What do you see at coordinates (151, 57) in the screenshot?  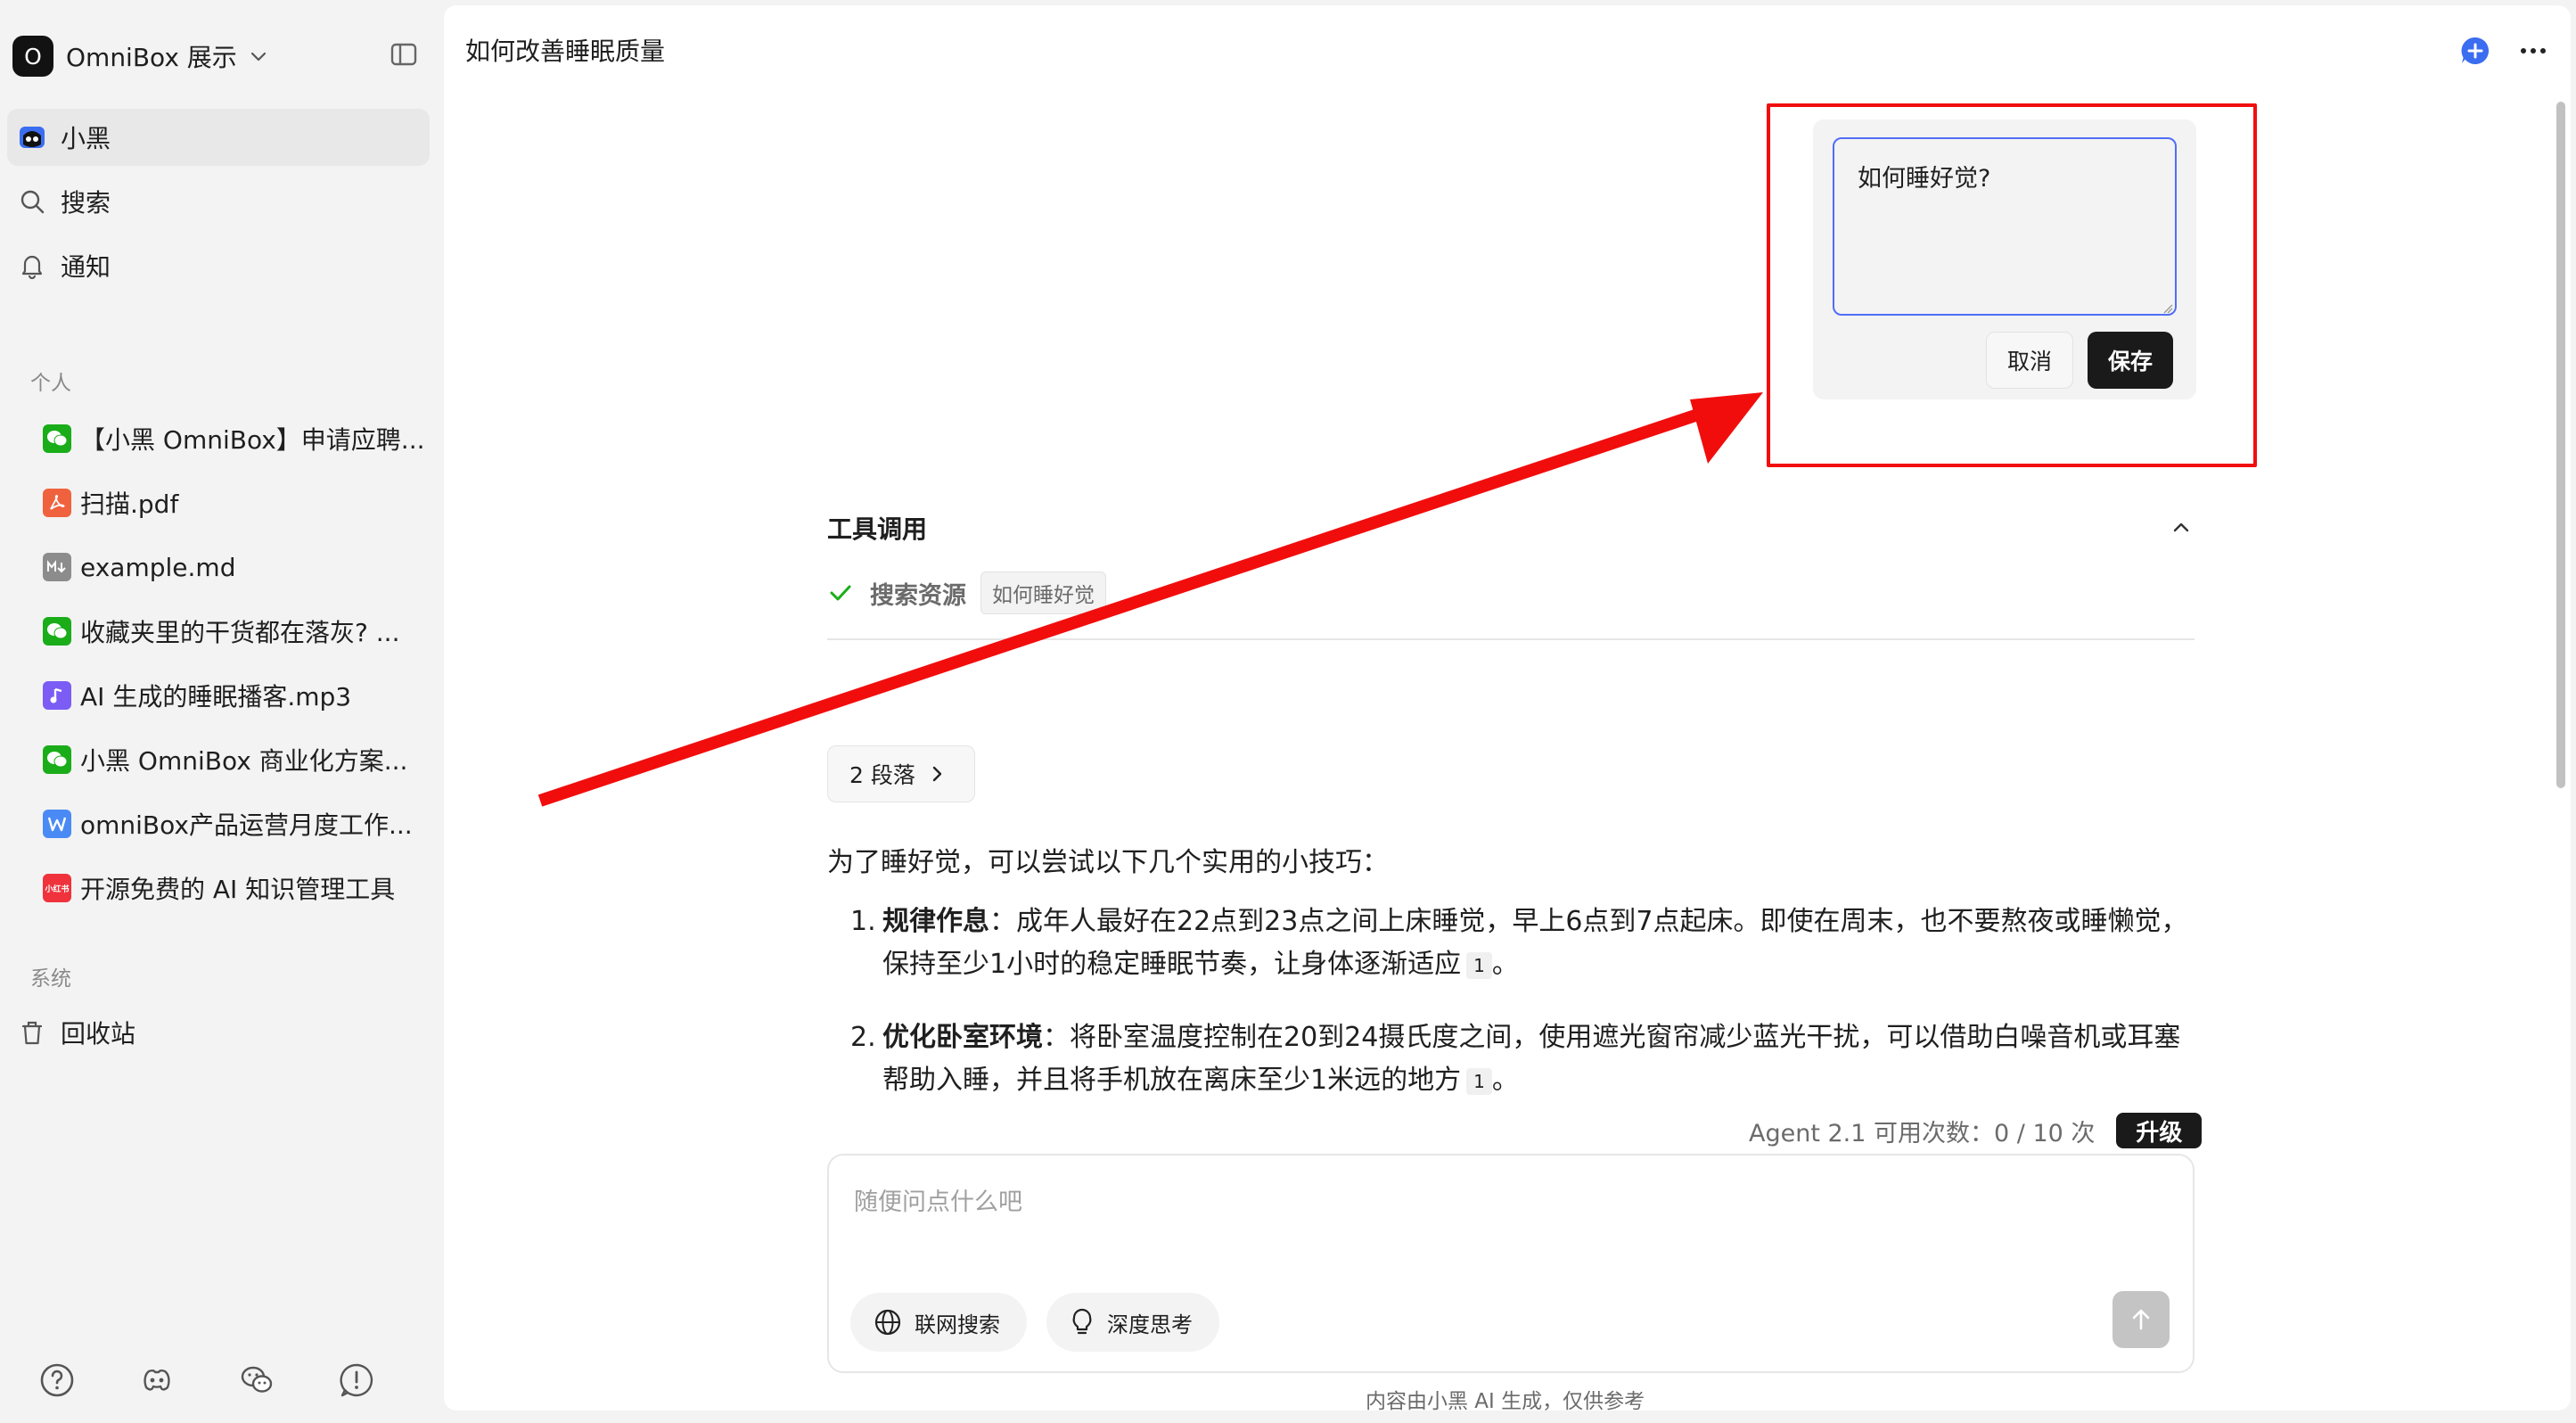 I see `workspace-name: OmniBox 展示` at bounding box center [151, 57].